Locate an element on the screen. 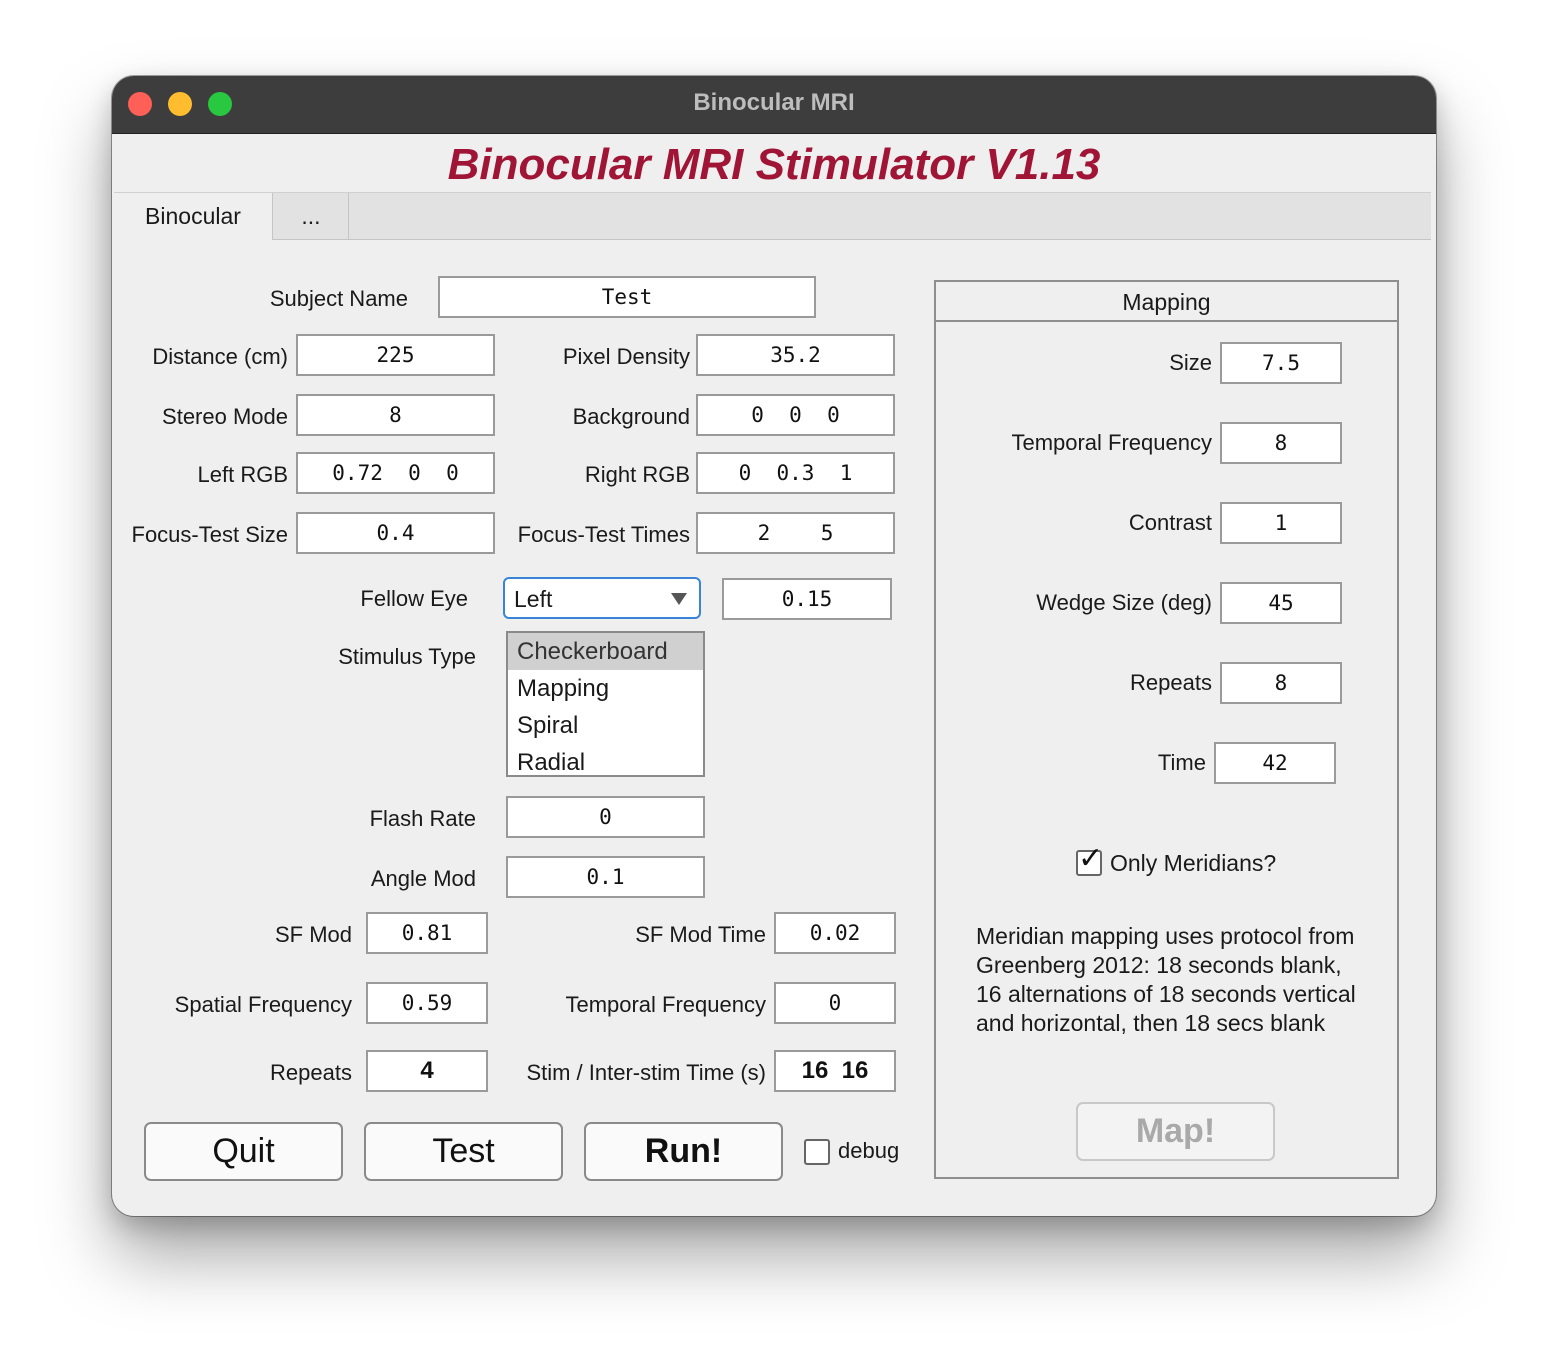 This screenshot has width=1548, height=1366. stereo-mode-label: Stereo Mode is located at coordinates (225, 416).